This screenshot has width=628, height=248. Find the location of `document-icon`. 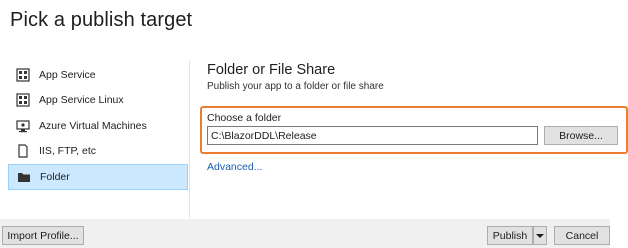

document-icon is located at coordinates (23, 151).